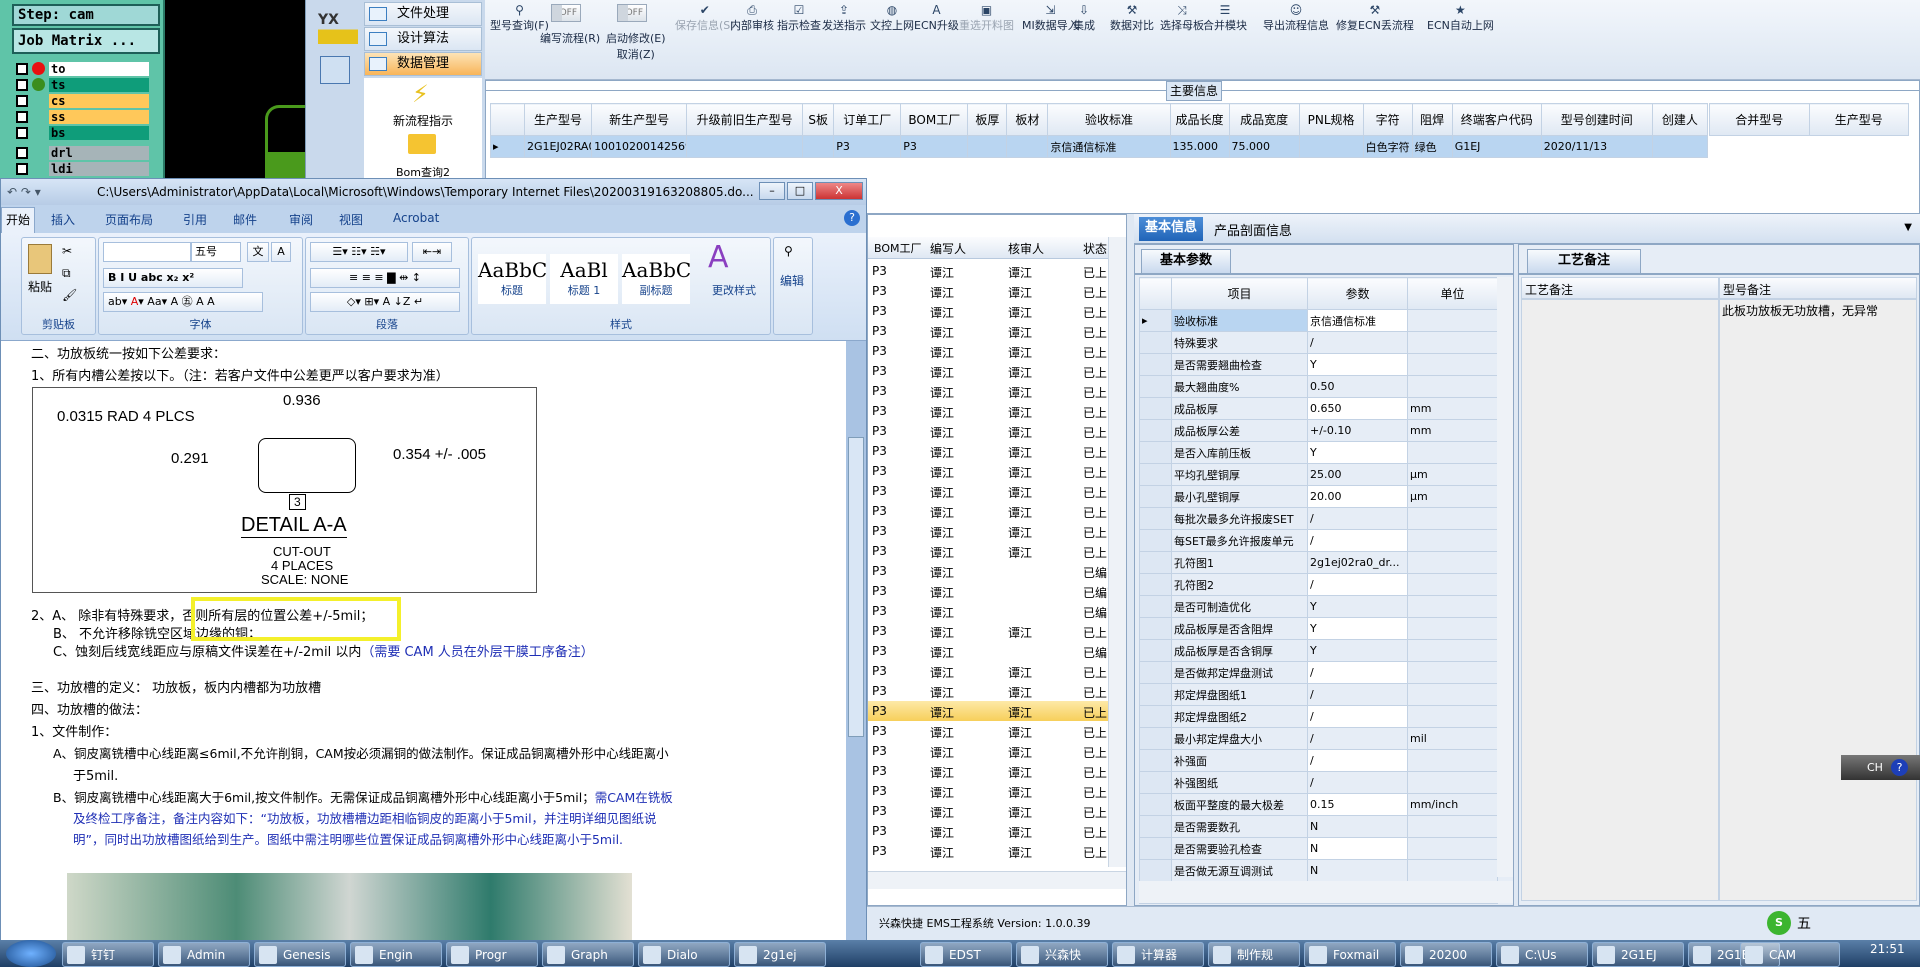 The image size is (1920, 967). Describe the element at coordinates (934, 119) in the screenshot. I see `col-header: BOM工厂` at that location.